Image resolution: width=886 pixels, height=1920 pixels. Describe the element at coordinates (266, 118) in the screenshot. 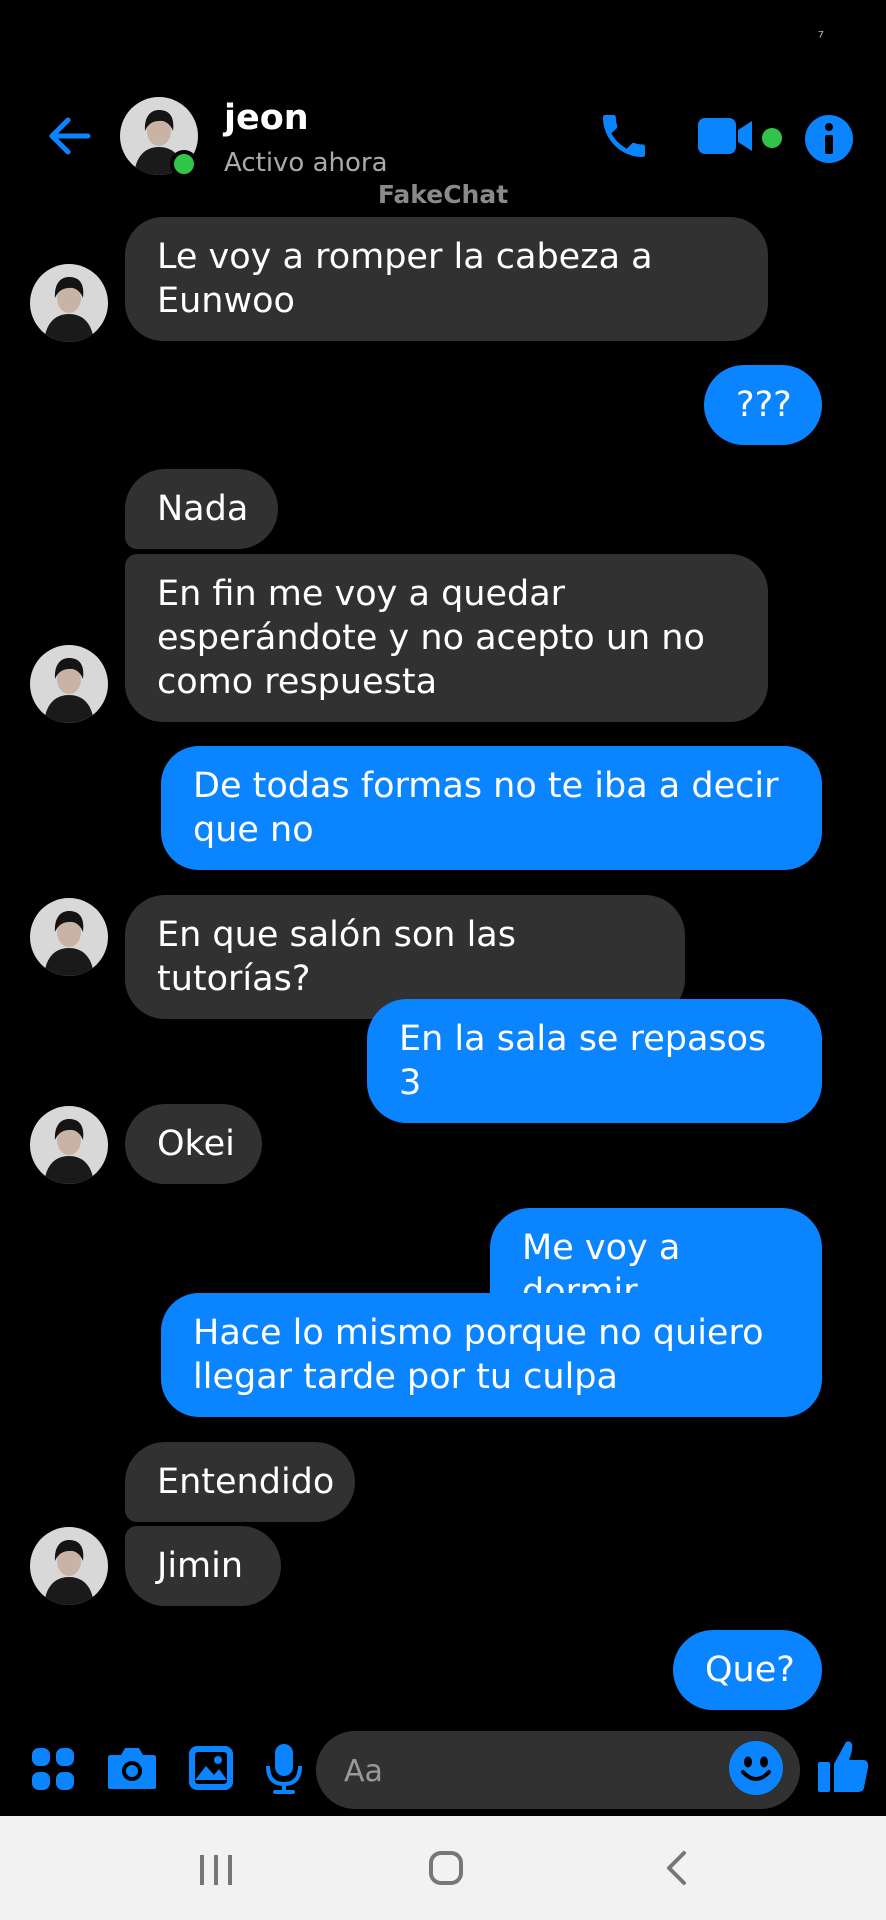

I see `contact-name: jeon` at that location.